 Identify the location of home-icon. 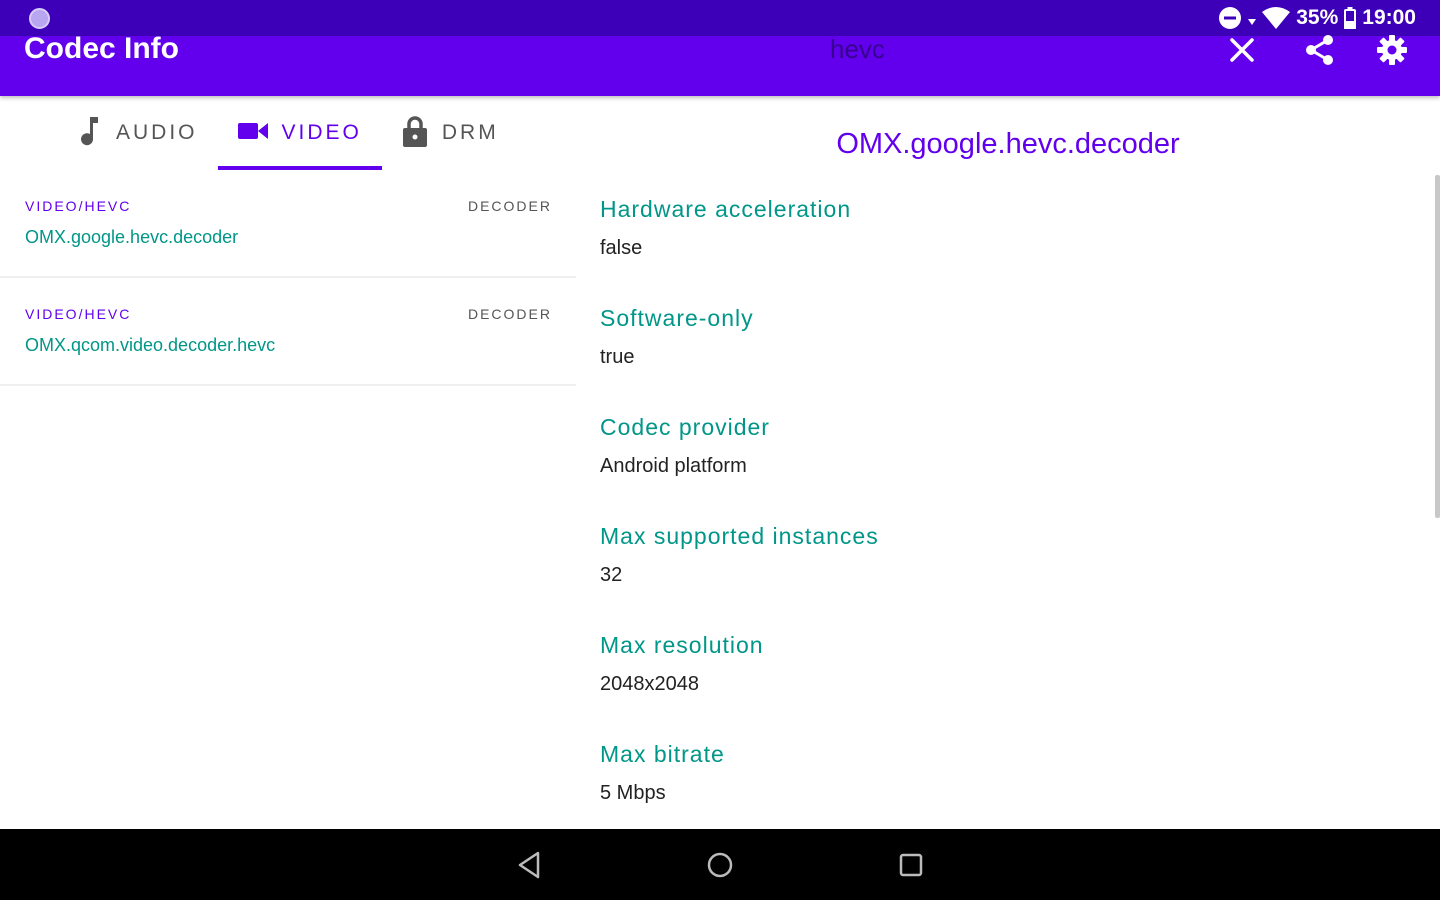
(720, 865).